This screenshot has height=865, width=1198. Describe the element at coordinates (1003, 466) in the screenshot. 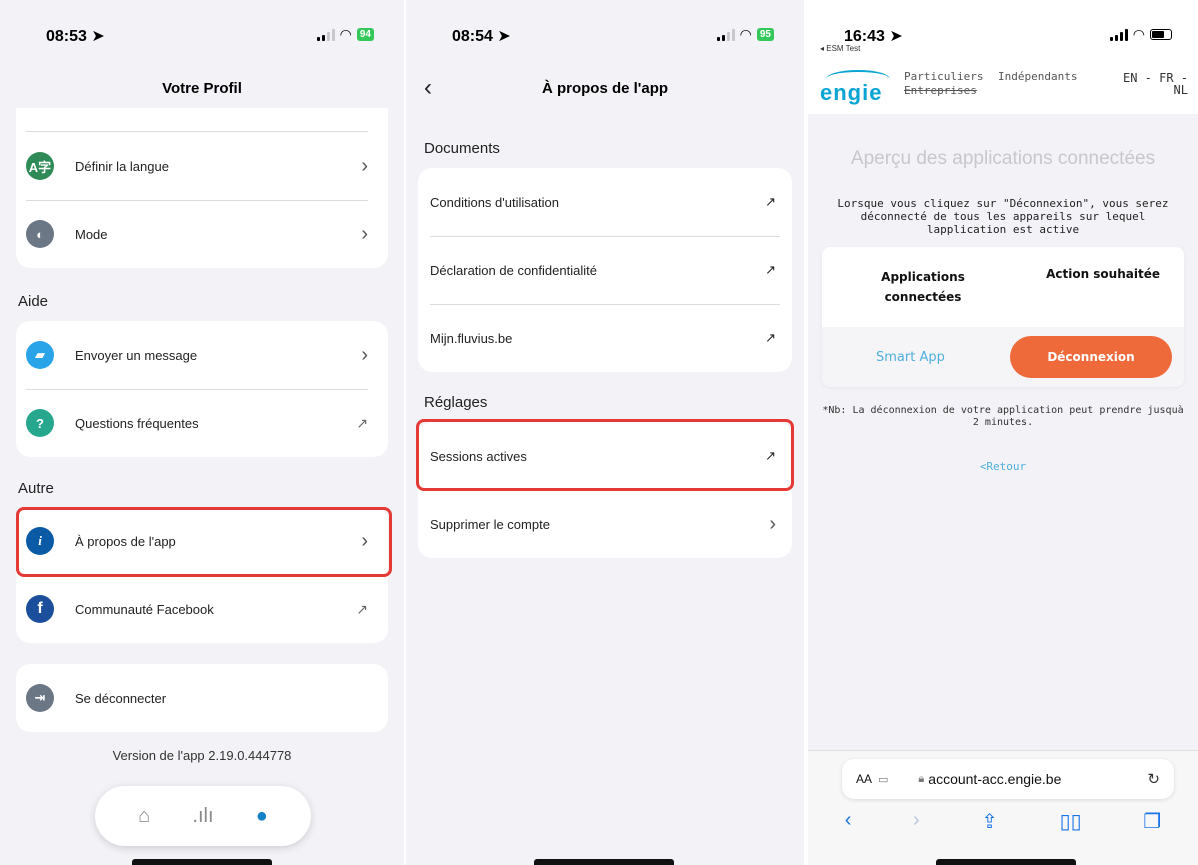

I see `back-link: <Retour` at that location.